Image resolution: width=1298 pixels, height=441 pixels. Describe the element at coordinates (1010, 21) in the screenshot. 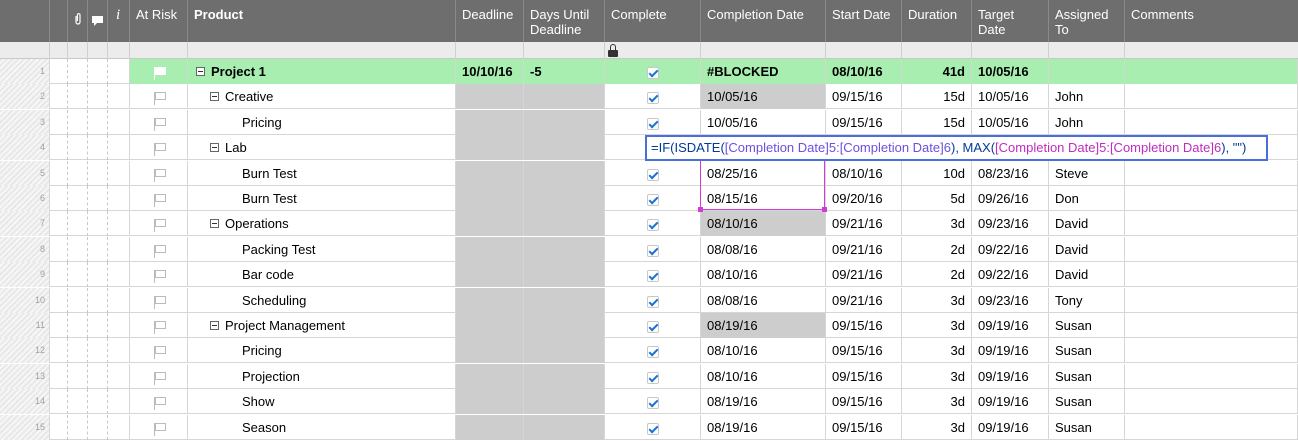

I see `header-target-date: Target Date` at that location.